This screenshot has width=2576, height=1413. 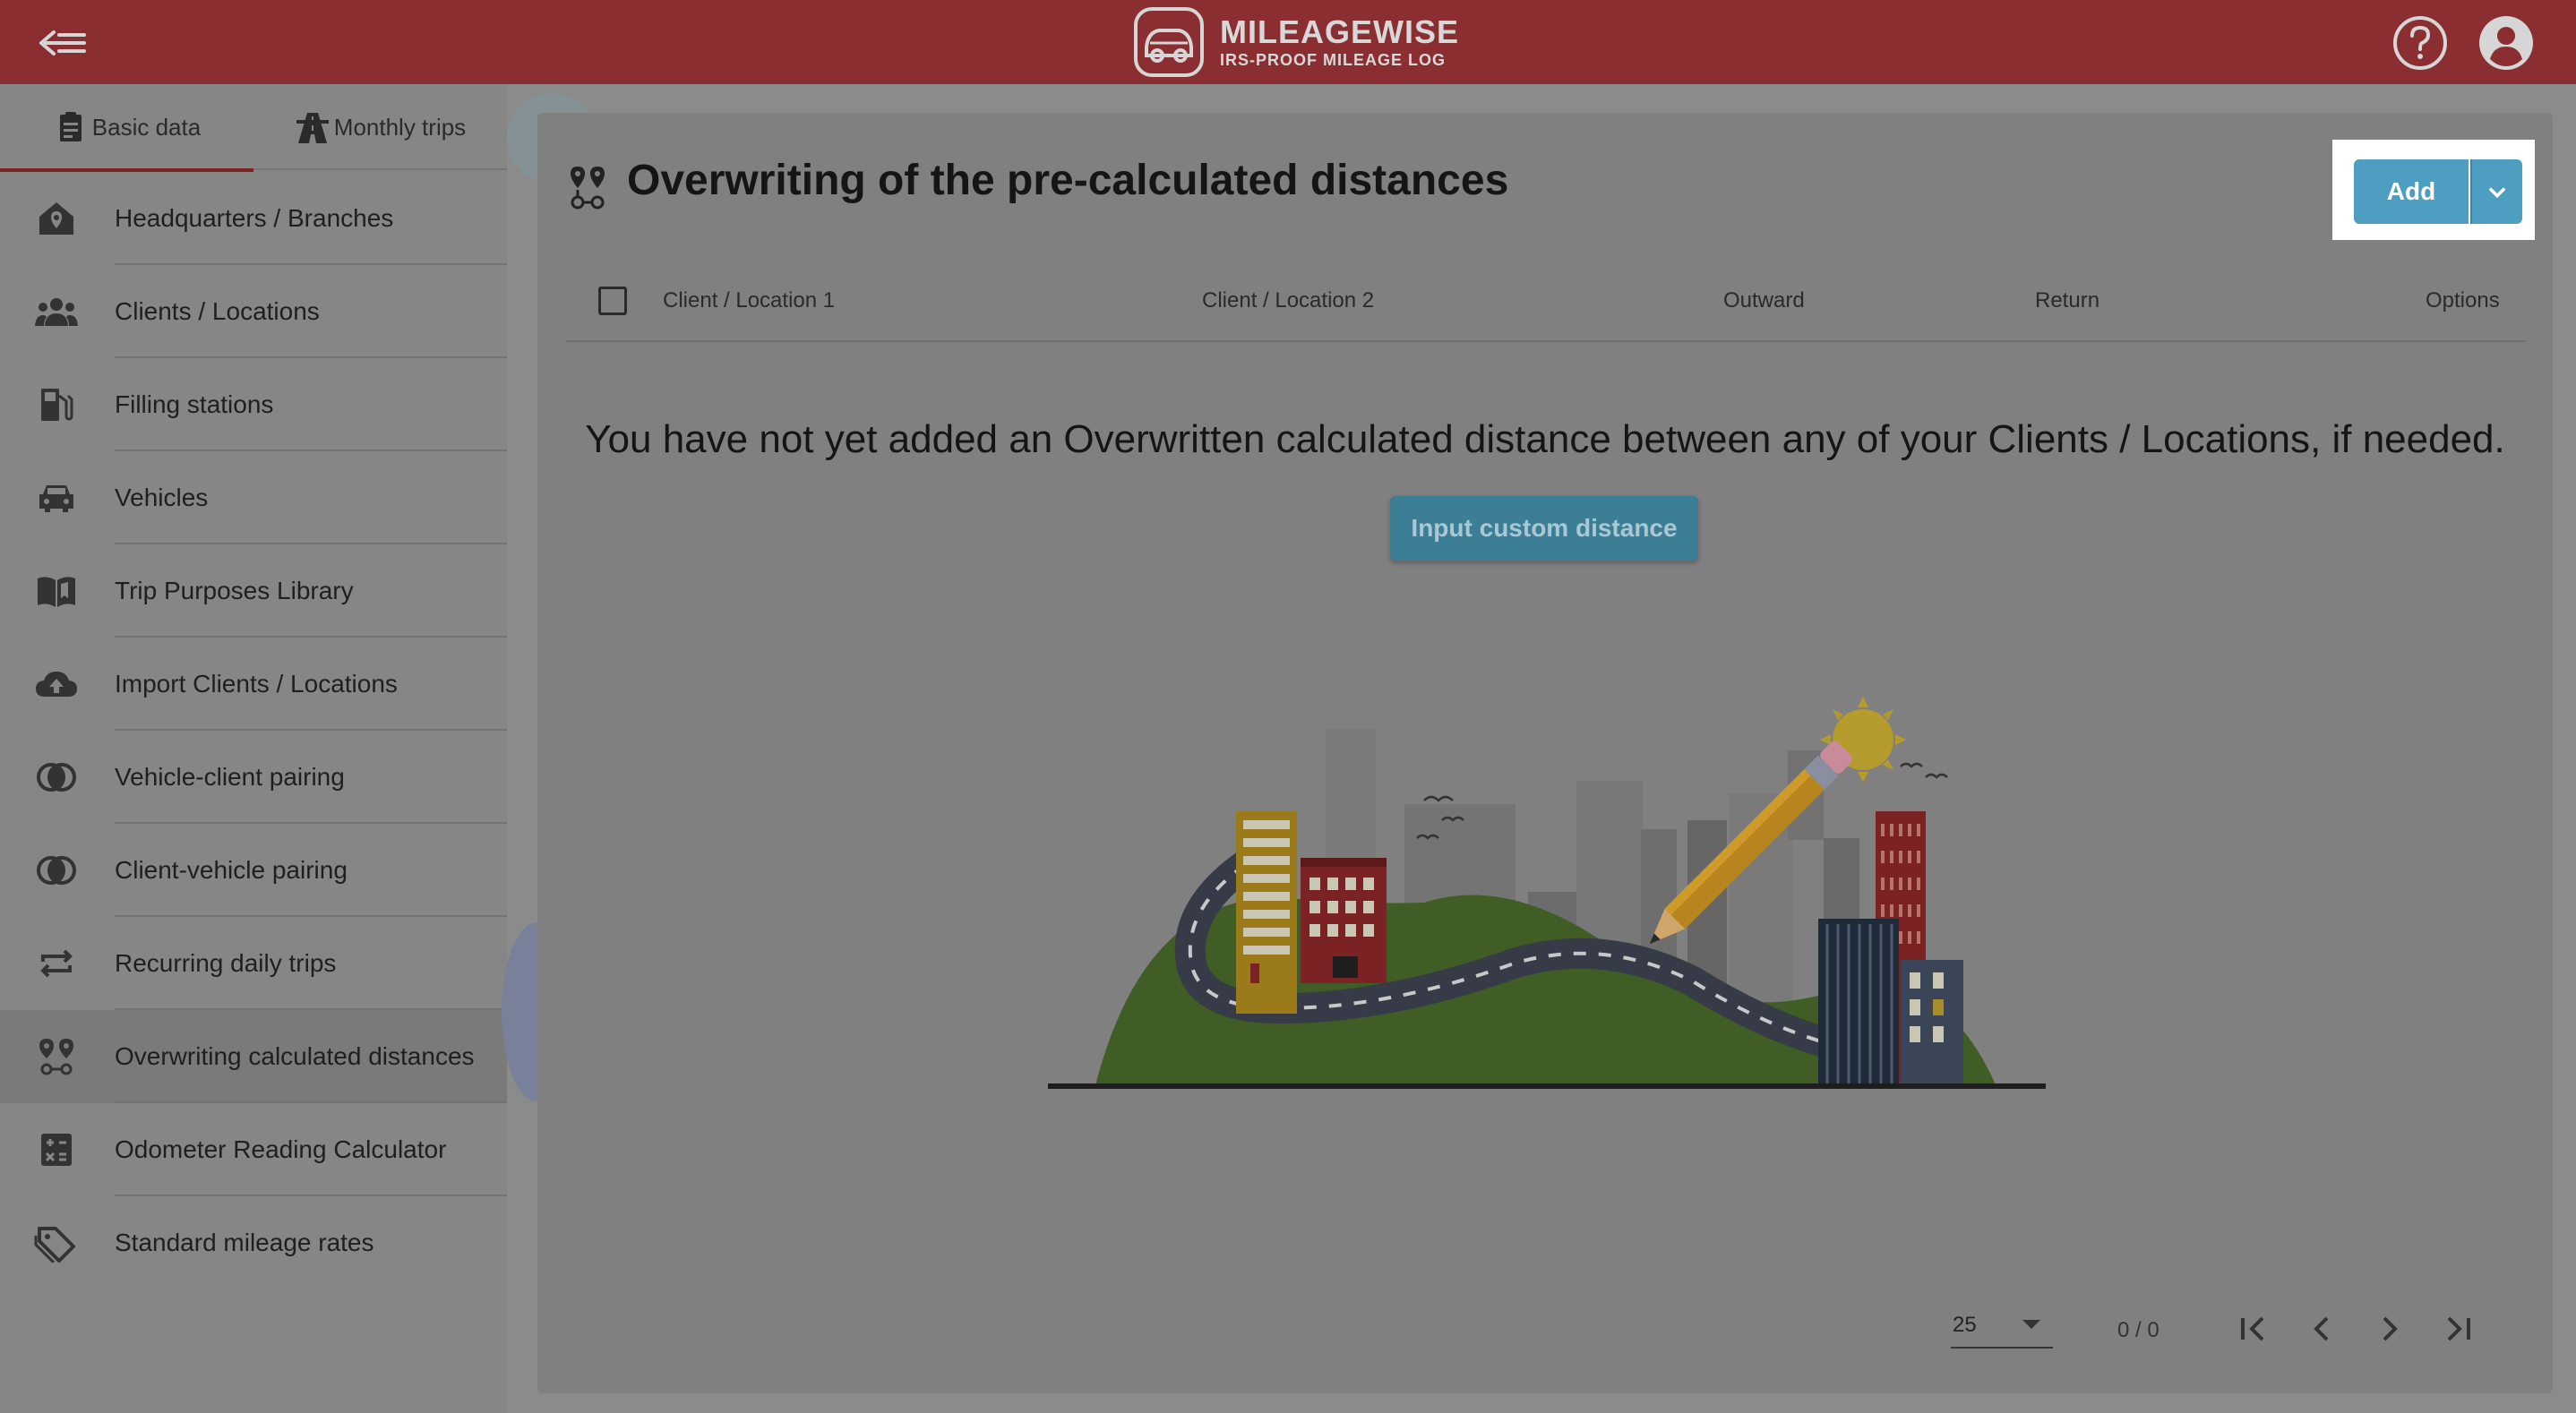 I want to click on tab-monthly-trips: Monthly trips, so click(x=380, y=127).